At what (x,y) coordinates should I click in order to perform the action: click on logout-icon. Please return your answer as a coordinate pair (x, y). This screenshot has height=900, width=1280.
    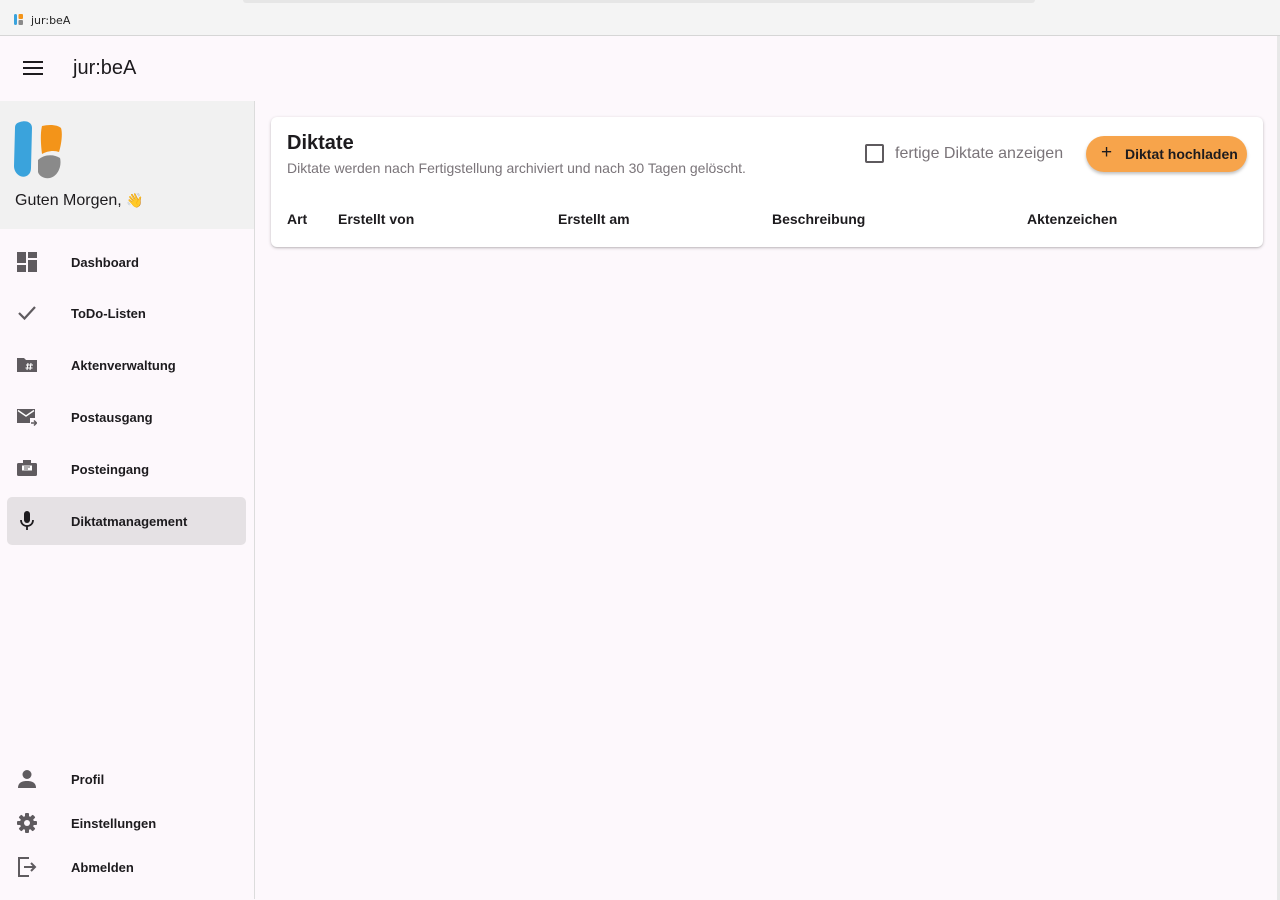
    Looking at the image, I should click on (27, 867).